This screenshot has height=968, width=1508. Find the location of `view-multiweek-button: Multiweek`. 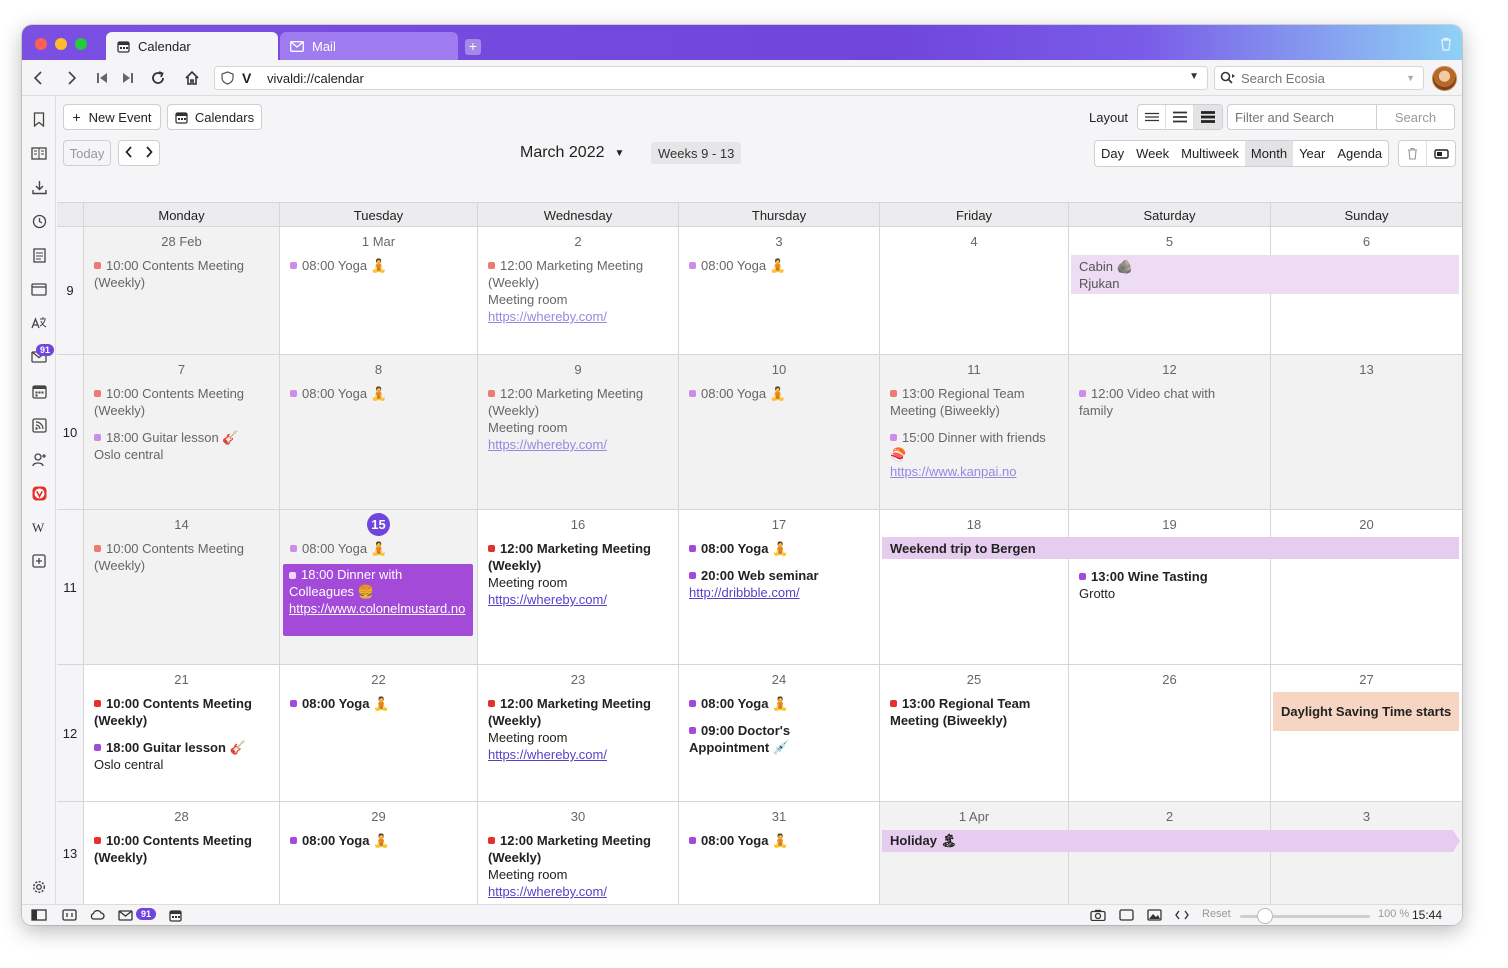

view-multiweek-button: Multiweek is located at coordinates (1210, 153).